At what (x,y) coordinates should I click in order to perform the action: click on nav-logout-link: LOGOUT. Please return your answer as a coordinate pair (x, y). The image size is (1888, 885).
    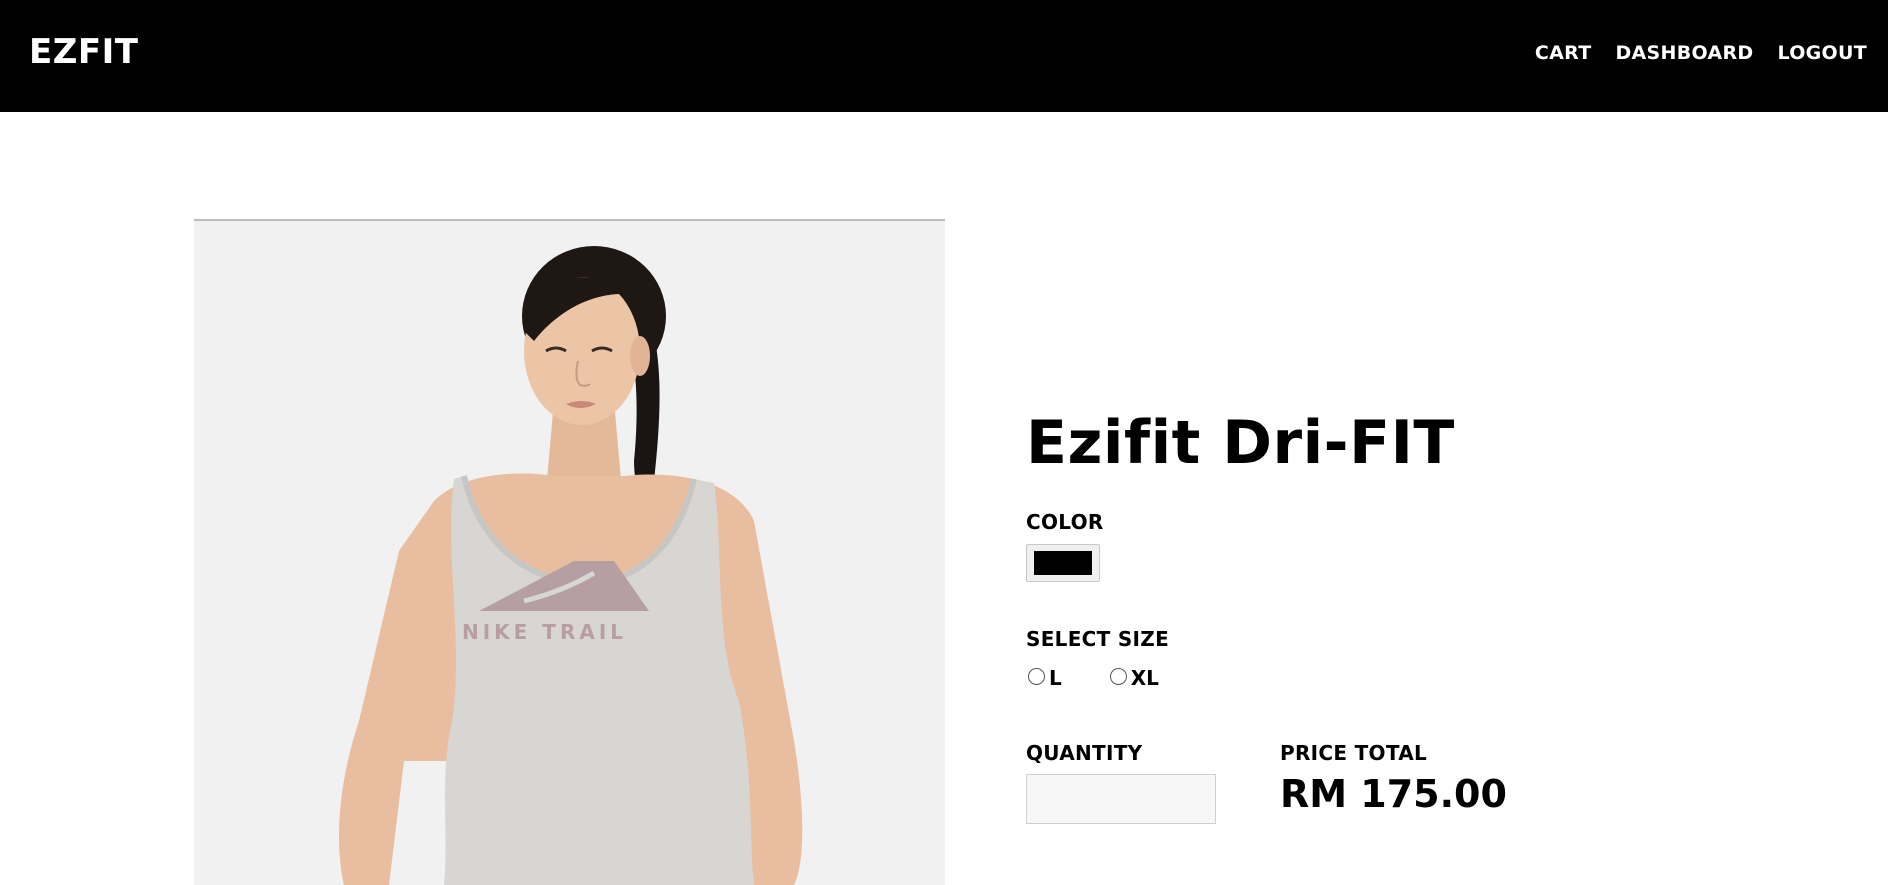
    Looking at the image, I should click on (1822, 53).